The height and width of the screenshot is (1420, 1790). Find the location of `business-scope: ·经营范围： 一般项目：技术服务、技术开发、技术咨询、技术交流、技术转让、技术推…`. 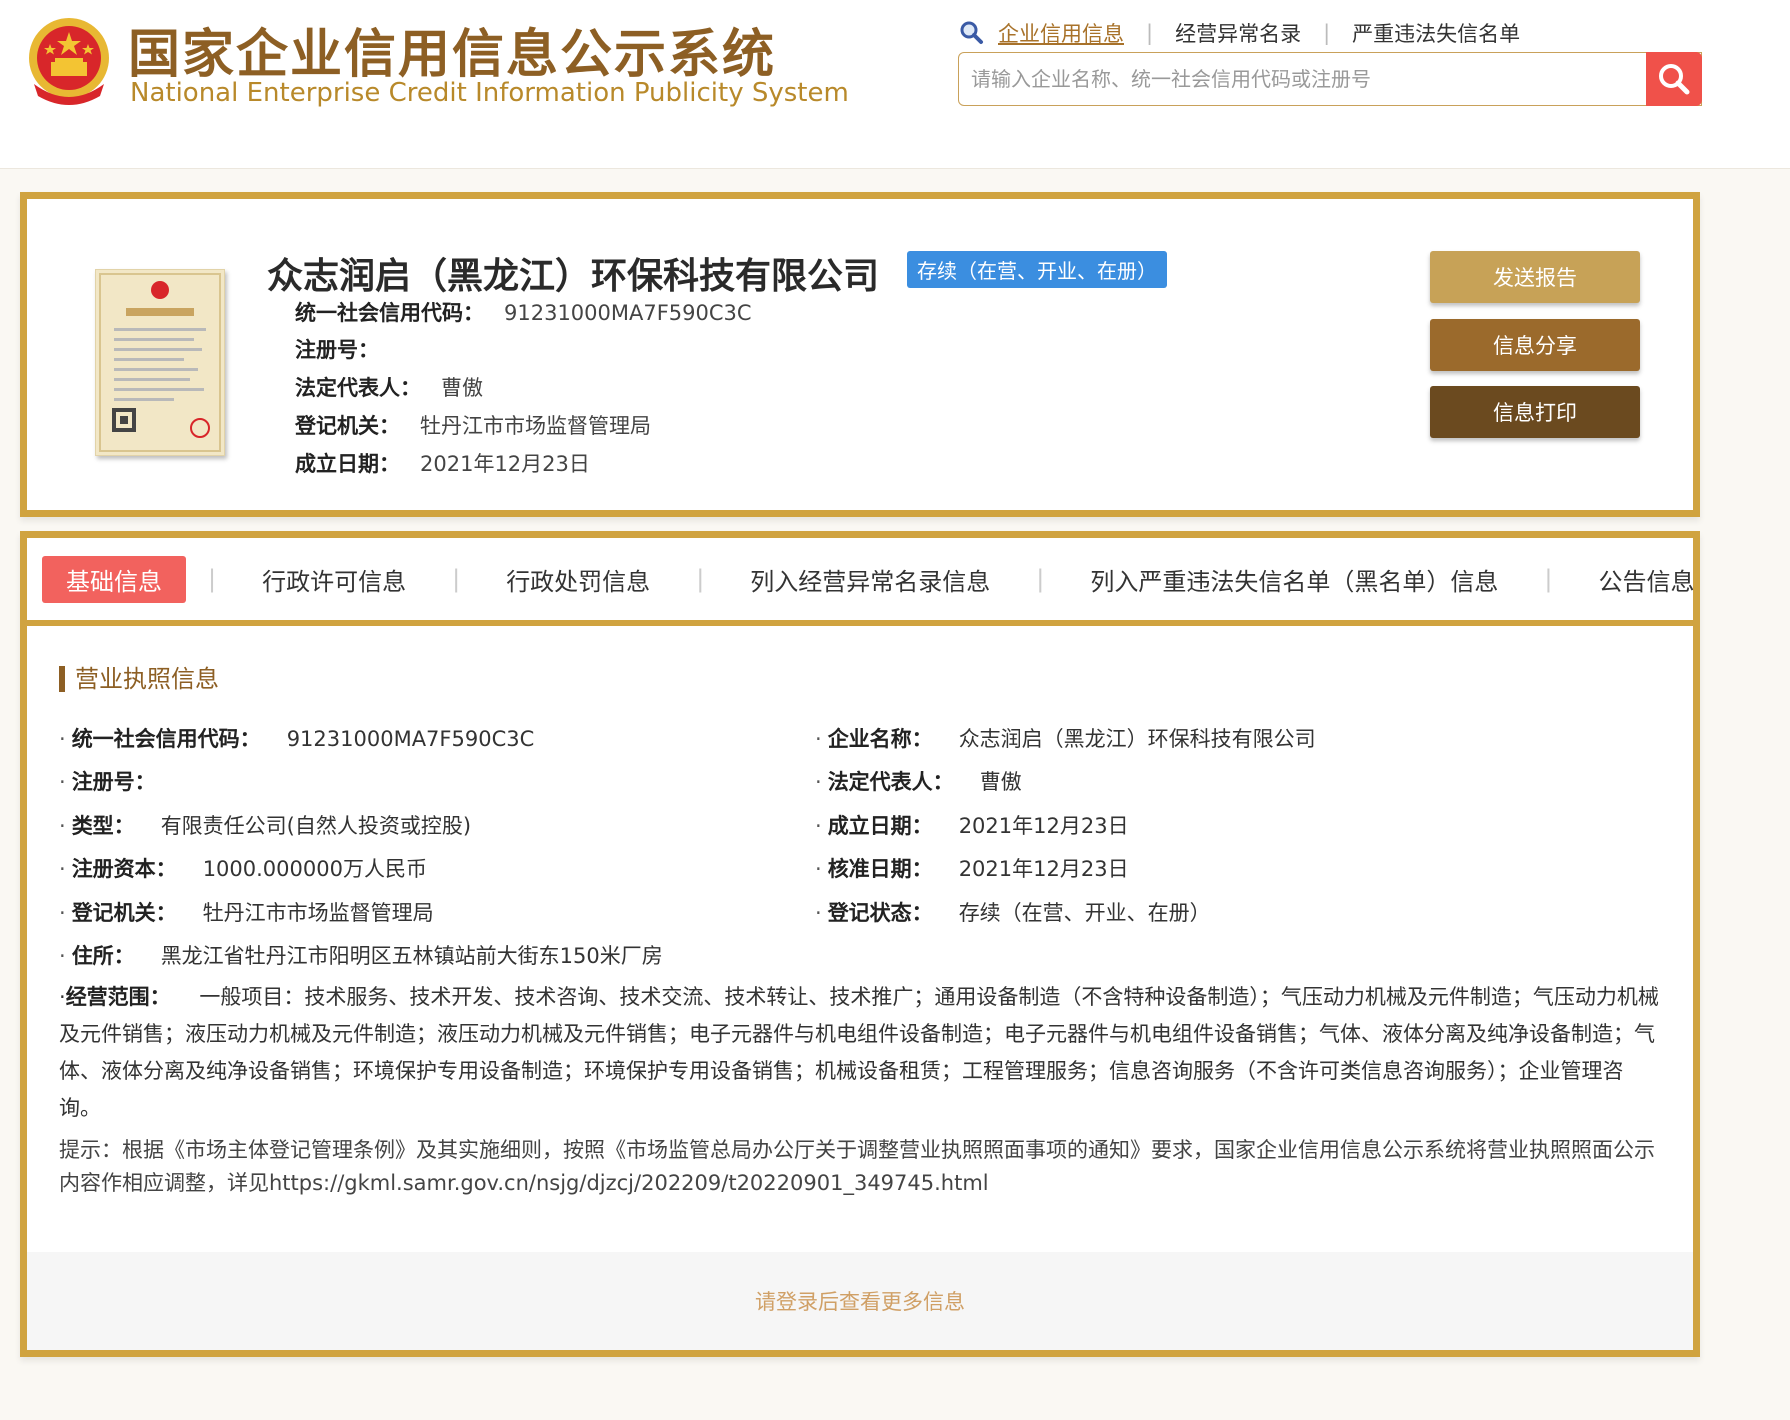

business-scope: ·经营范围： 一般项目：技术服务、技术开发、技术咨询、技术交流、技术转让、技术推… is located at coordinates (861, 1053).